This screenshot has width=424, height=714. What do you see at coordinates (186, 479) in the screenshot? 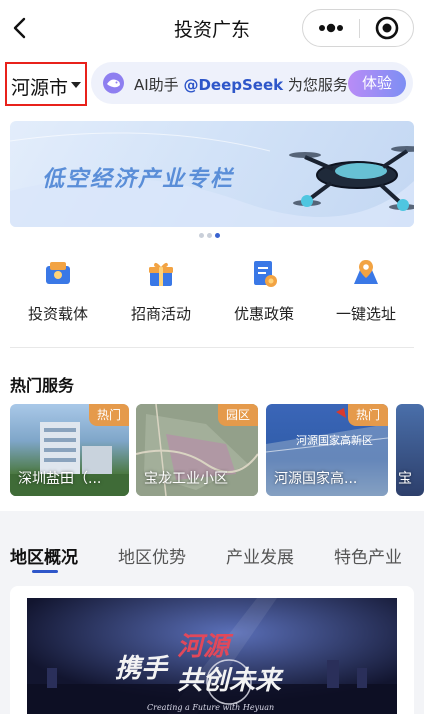
I see `card-name: 宝龙工业小区` at bounding box center [186, 479].